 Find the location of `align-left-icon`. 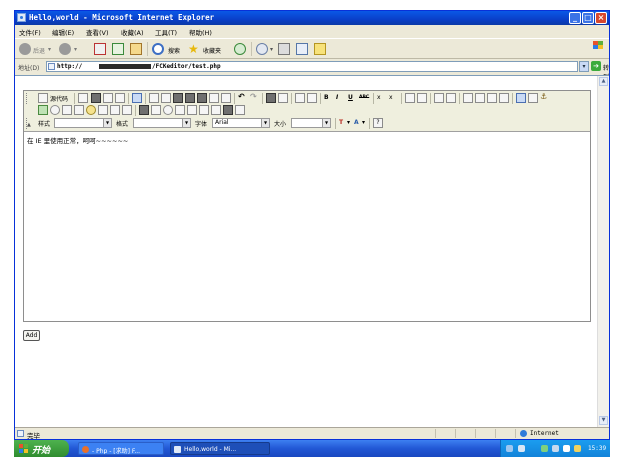

align-left-icon is located at coordinates (468, 98).